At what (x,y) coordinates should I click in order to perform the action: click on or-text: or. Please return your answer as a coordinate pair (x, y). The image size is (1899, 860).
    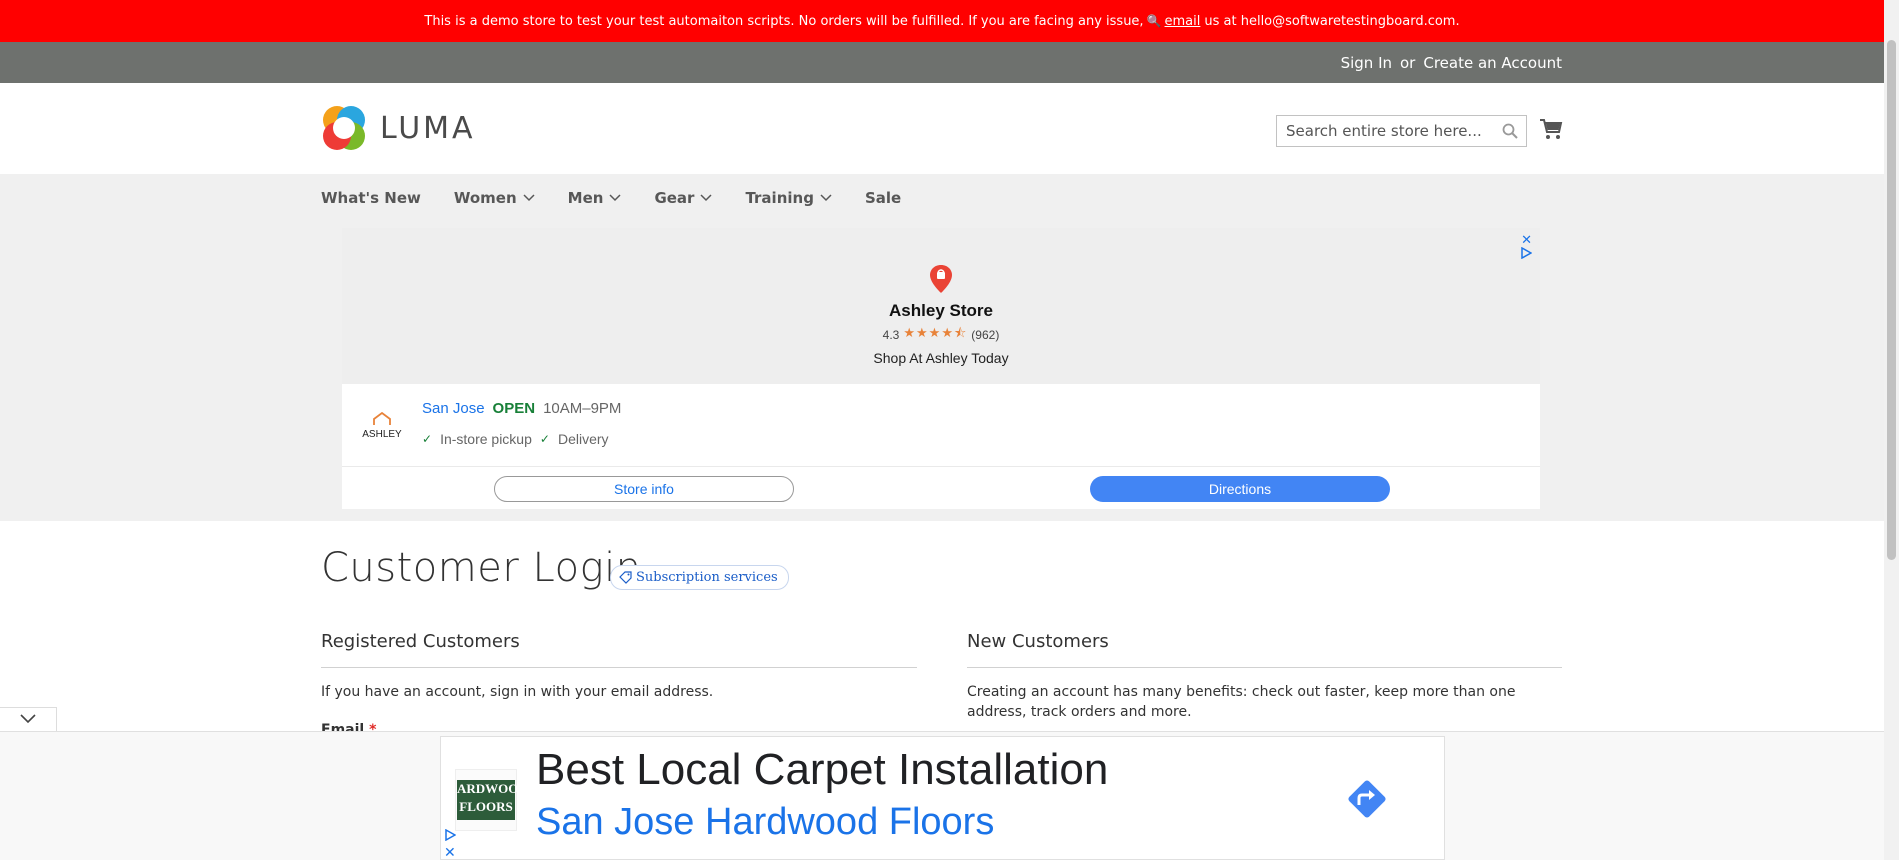
    Looking at the image, I should click on (1408, 63).